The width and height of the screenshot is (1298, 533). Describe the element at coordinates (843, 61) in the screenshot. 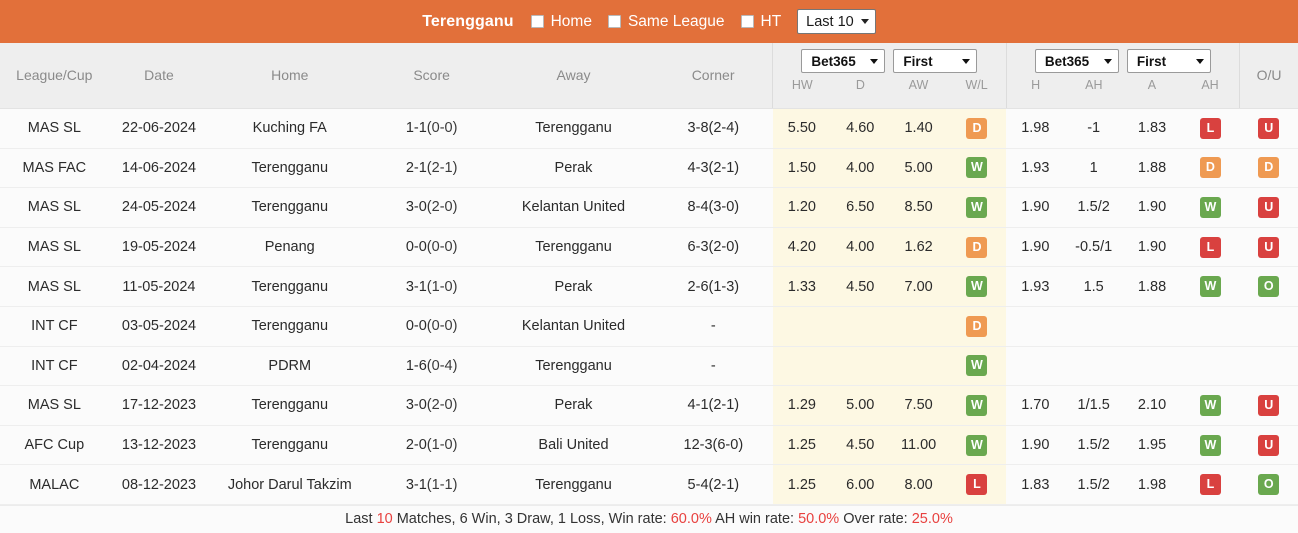

I see `bookmaker-select-1: Bet365` at that location.